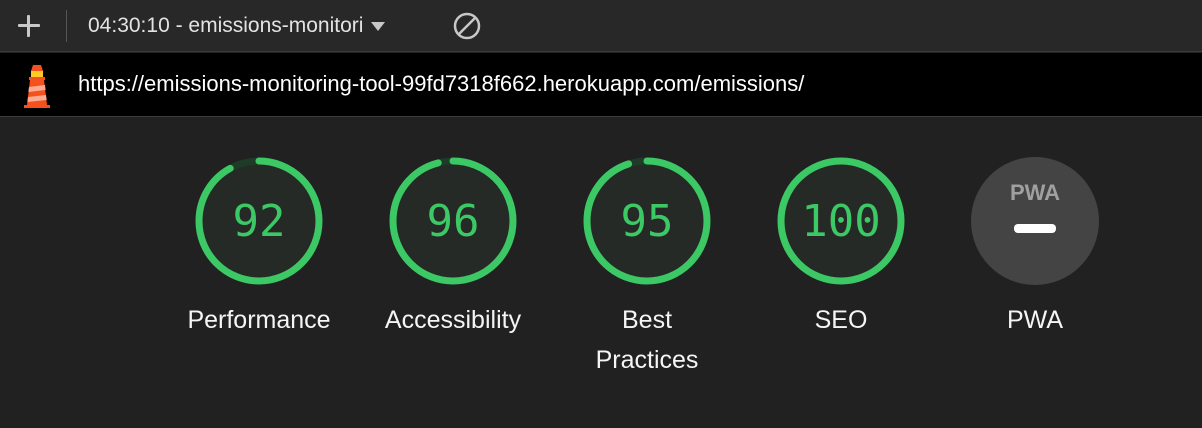 This screenshot has width=1202, height=428. I want to click on gauge-label: Best Practices, so click(647, 340).